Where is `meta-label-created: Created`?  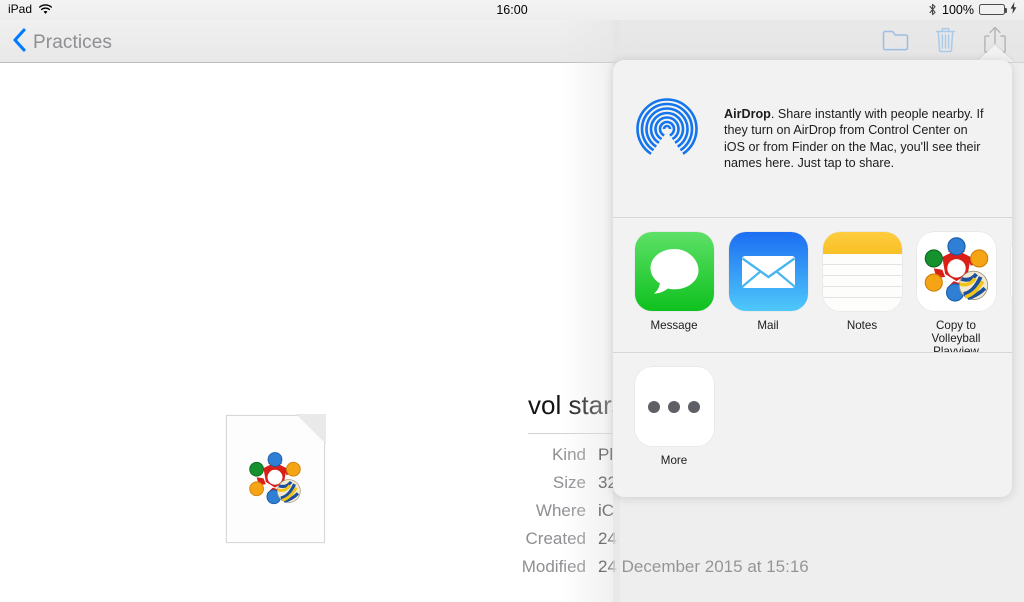
meta-label-created: Created is located at coordinates (555, 538).